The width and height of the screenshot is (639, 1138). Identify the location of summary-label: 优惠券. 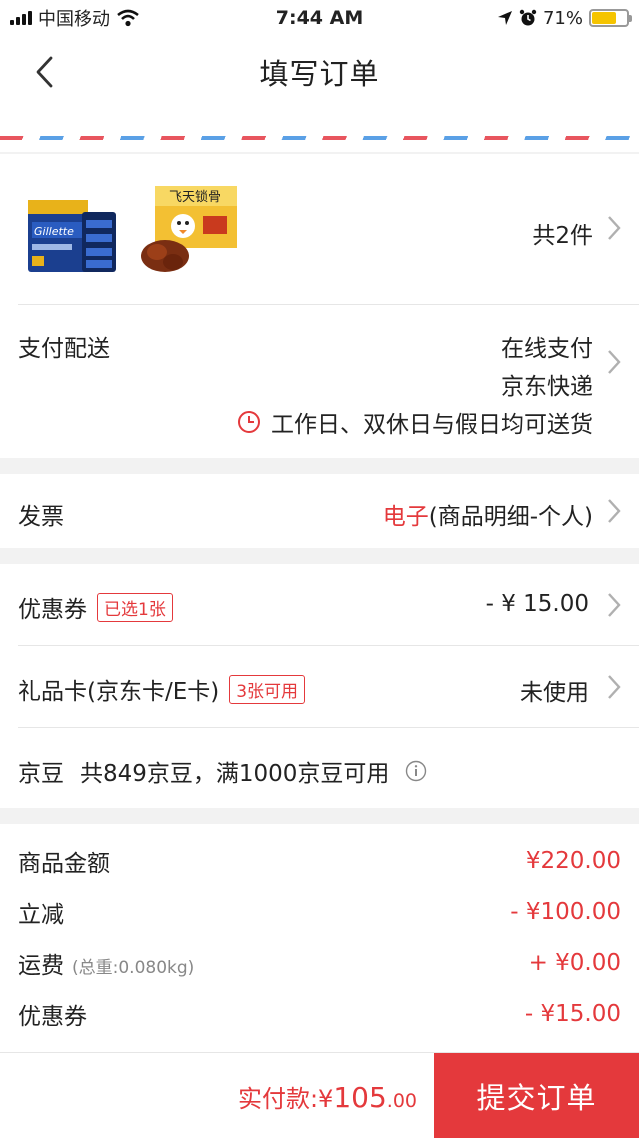
(52, 1017).